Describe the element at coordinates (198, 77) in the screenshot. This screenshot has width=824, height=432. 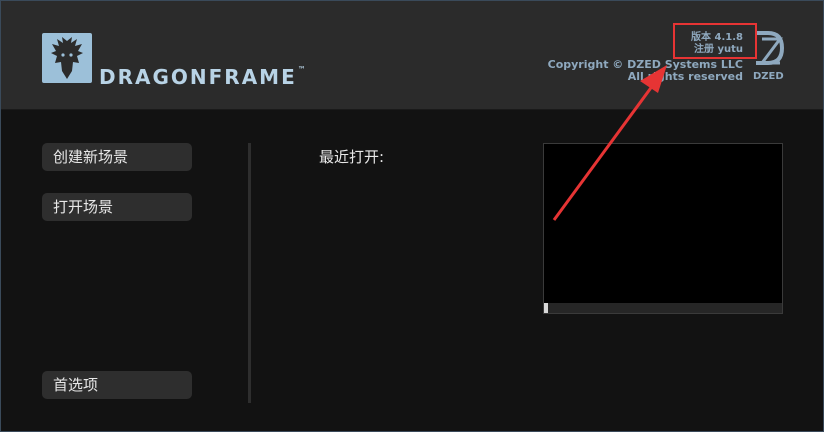
I see `logo-name: DRAGONFRAME` at that location.